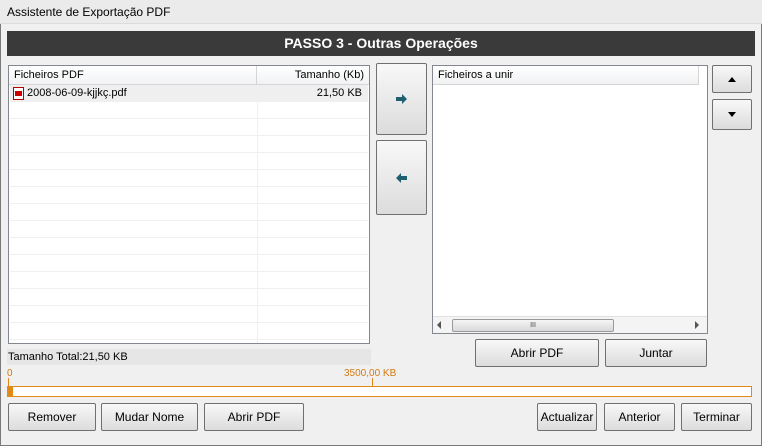 This screenshot has height=446, width=762. What do you see at coordinates (254, 417) in the screenshot?
I see `abrir-pdf-button: Abrir PDF` at bounding box center [254, 417].